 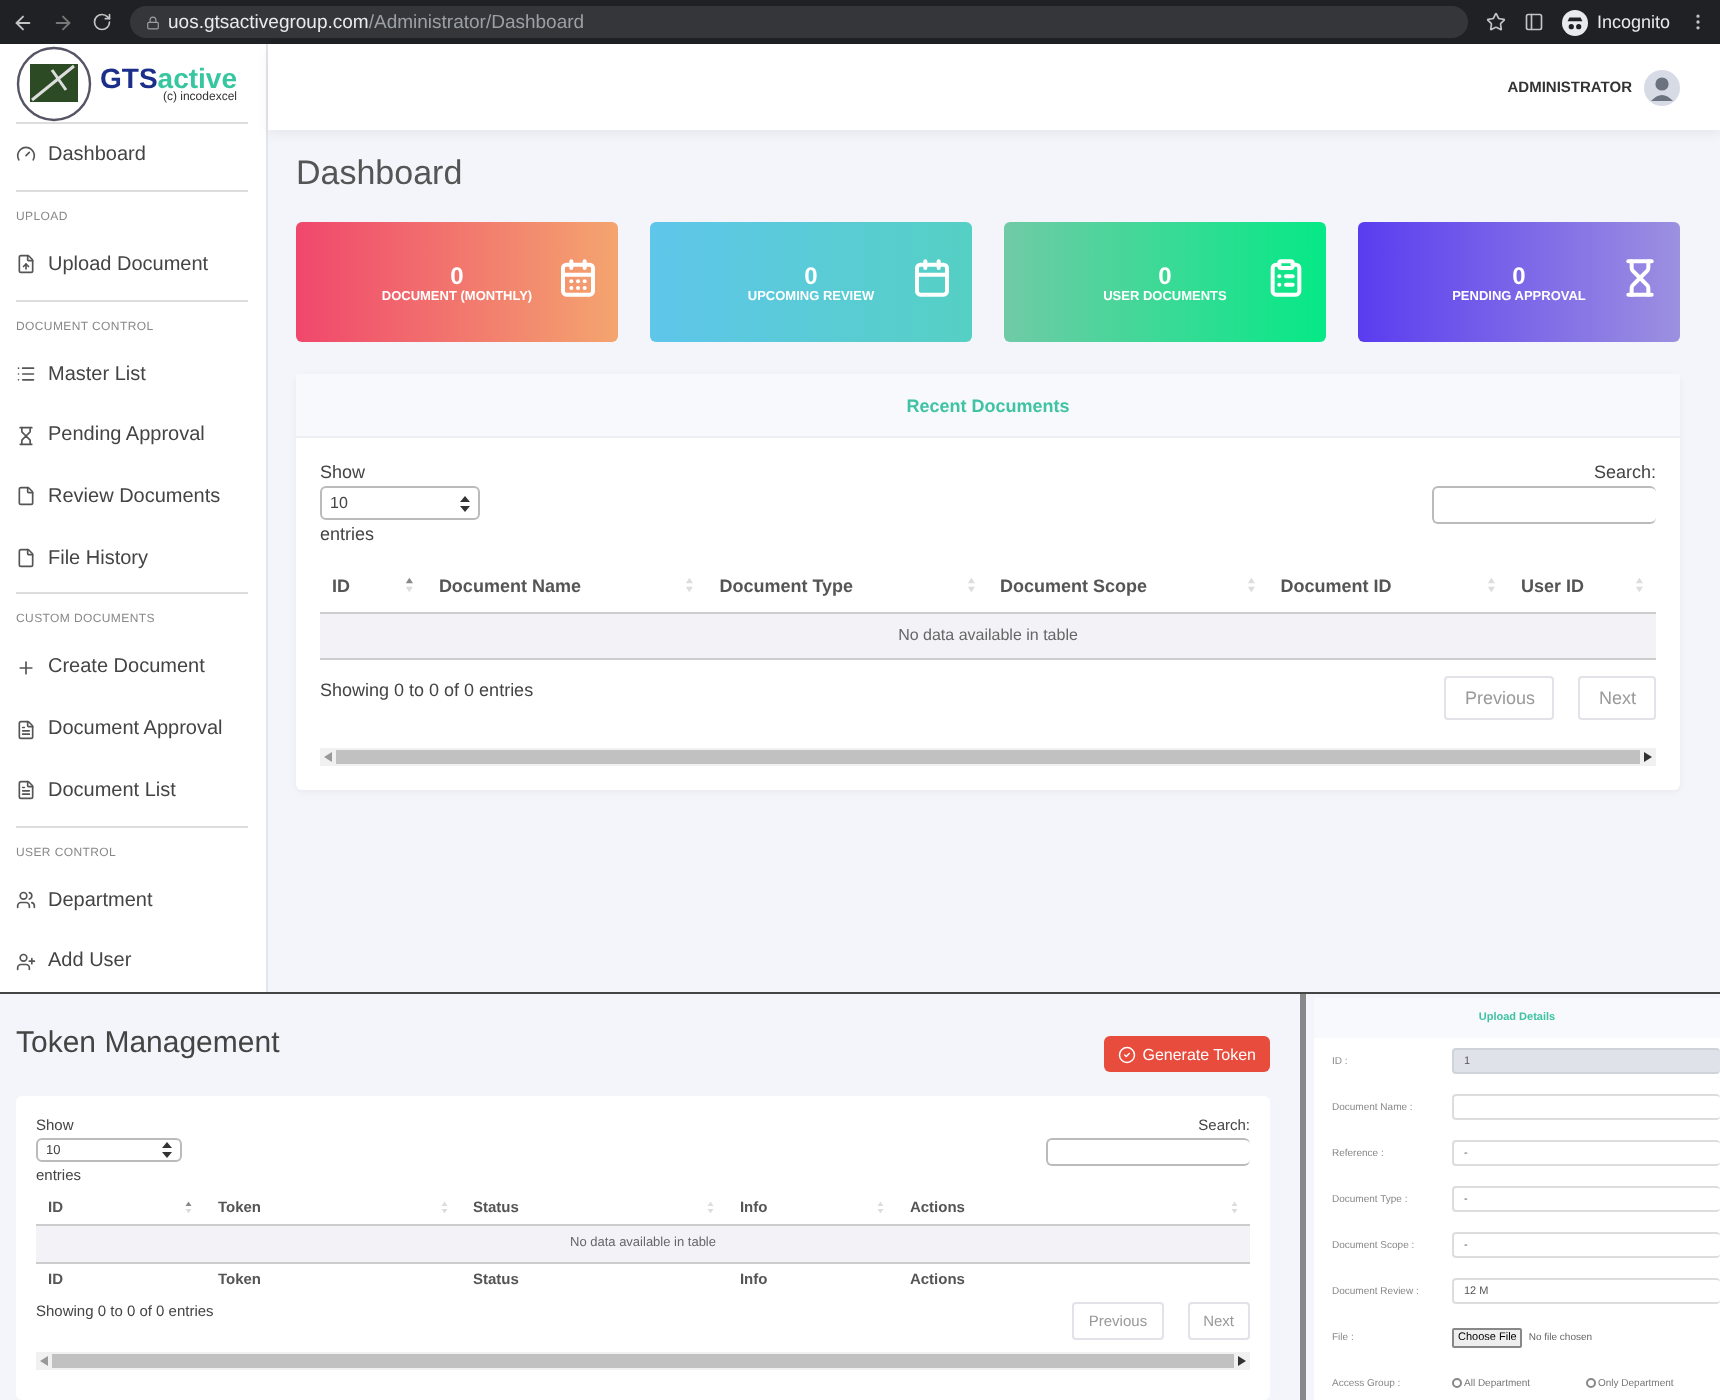 What do you see at coordinates (1128, 586) in the screenshot?
I see `column-header: Document Scope` at bounding box center [1128, 586].